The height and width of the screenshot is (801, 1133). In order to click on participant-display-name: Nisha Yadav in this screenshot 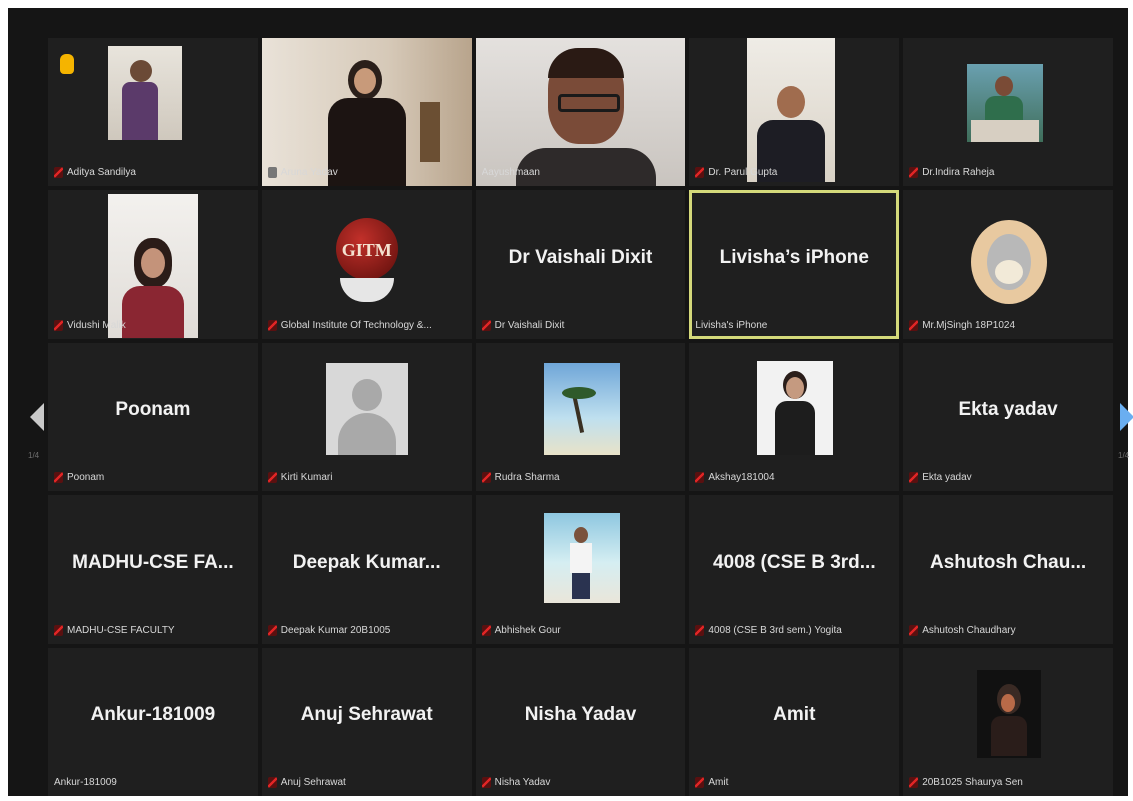, I will do `click(580, 714)`.